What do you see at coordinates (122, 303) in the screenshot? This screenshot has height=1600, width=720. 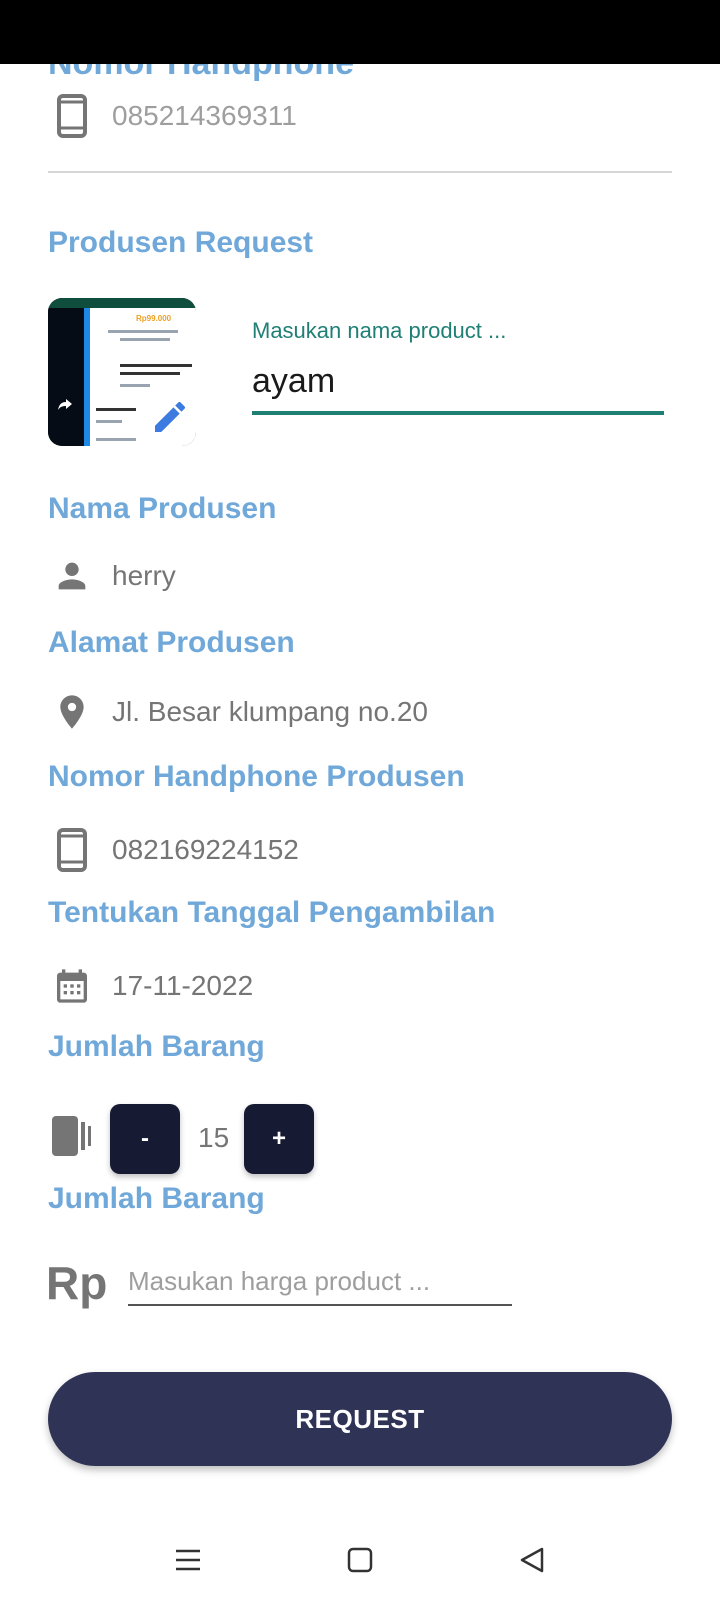 I see `thumbnail-banner` at bounding box center [122, 303].